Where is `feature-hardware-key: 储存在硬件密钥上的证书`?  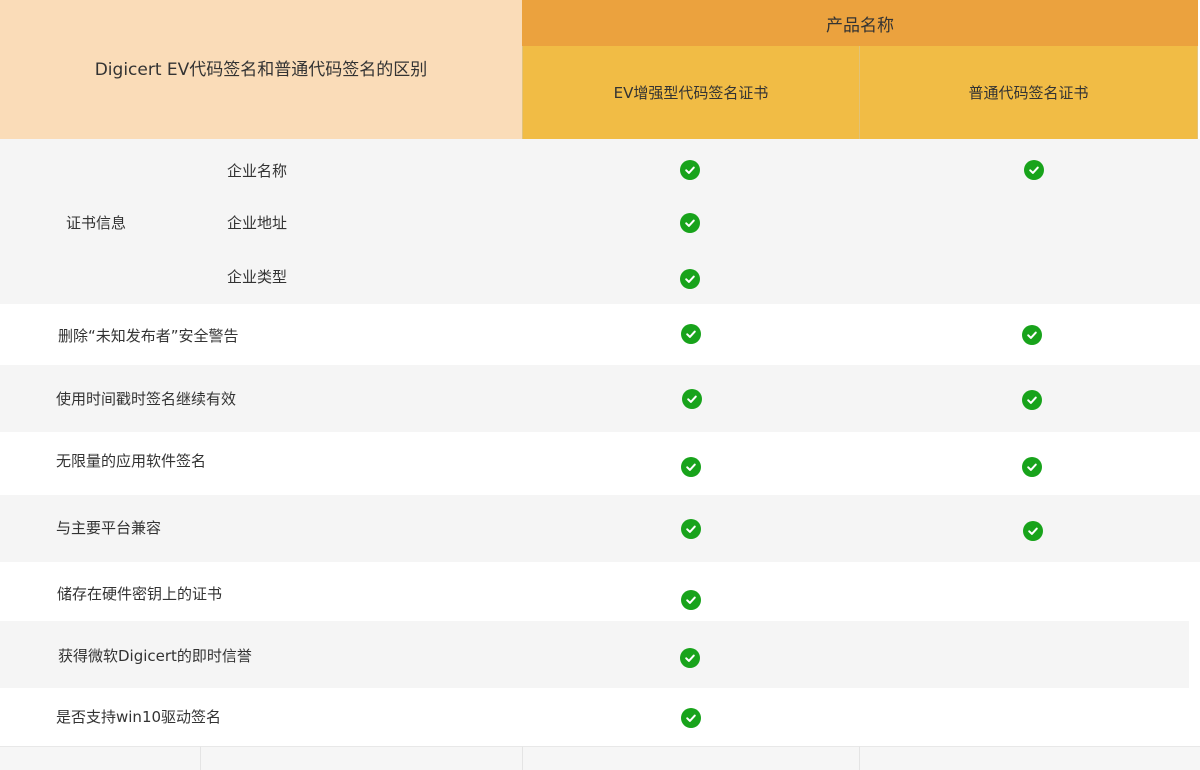
feature-hardware-key: 储存在硬件密钥上的证书 is located at coordinates (140, 594).